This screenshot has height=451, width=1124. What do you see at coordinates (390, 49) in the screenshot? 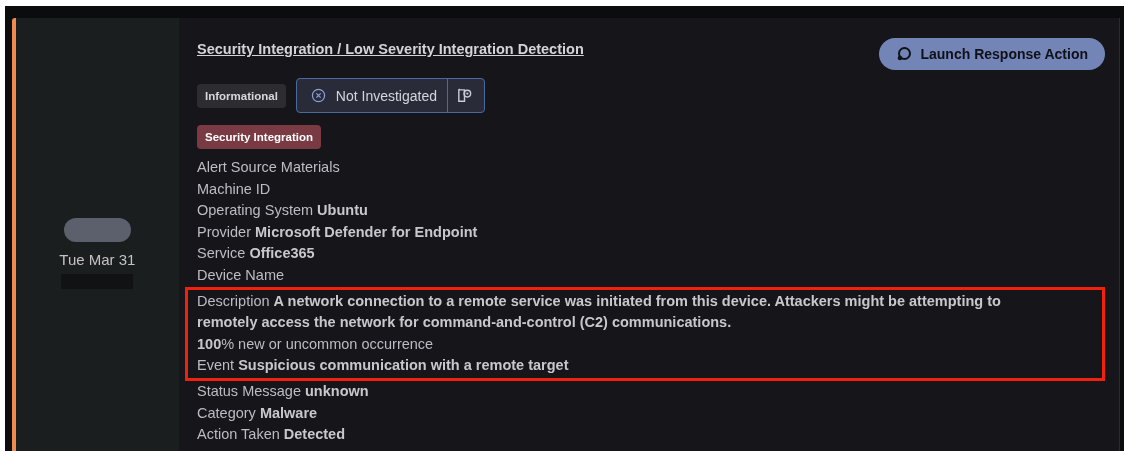
I see `alert-title-link: Security Integration / Low Severity Integration Detection` at bounding box center [390, 49].